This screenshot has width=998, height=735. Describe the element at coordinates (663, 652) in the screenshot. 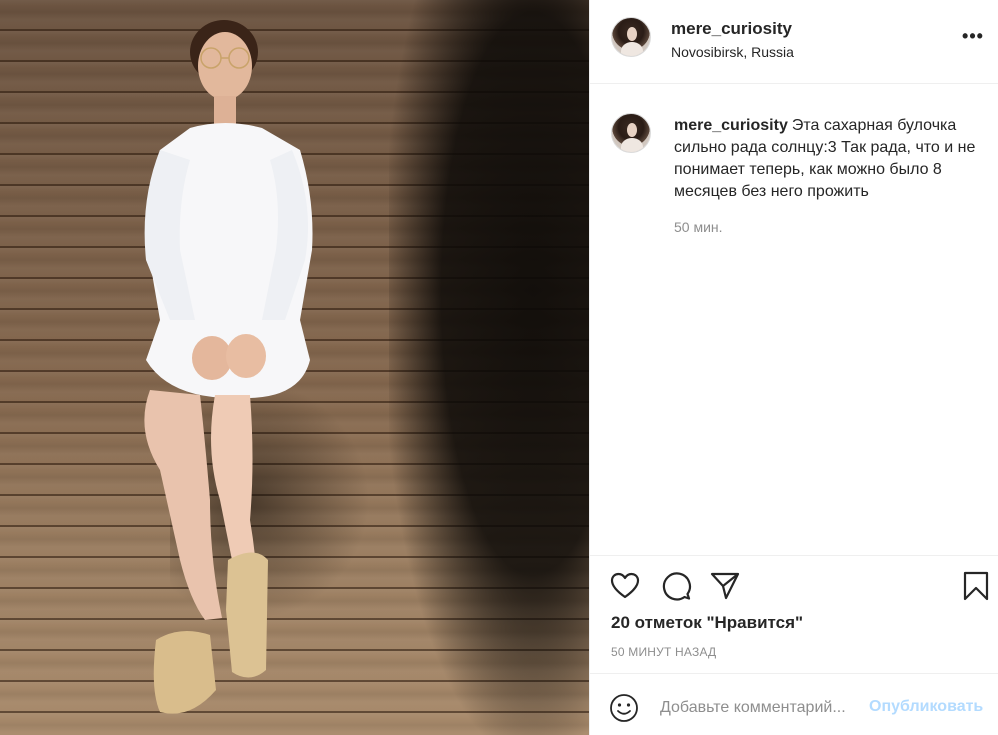

I see `post-timestamp: 50 МИНУТ НАЗАД` at that location.